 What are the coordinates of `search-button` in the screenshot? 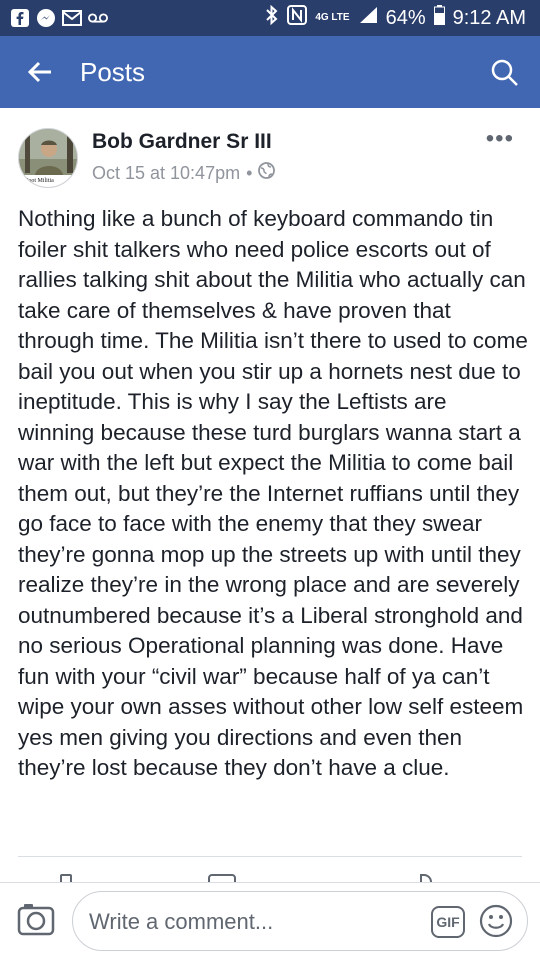 It's located at (505, 73).